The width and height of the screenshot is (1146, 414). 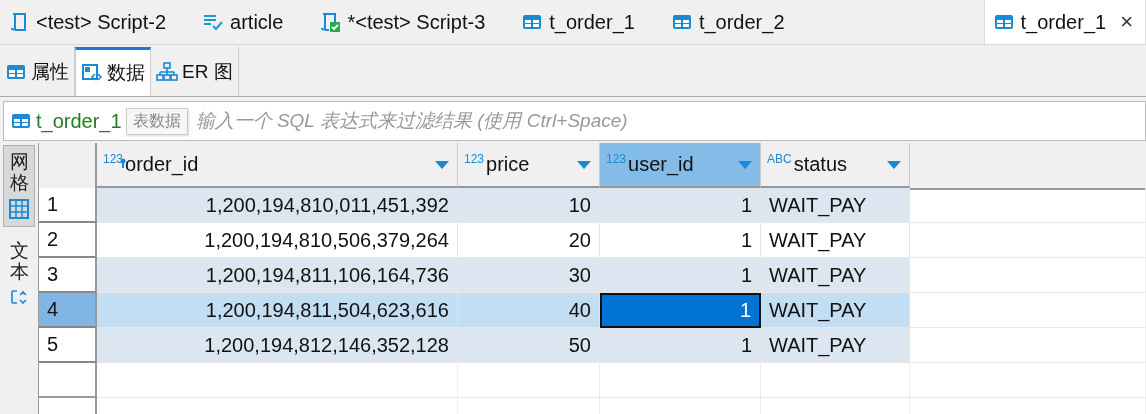 I want to click on tab-label: *<test> Script-3, so click(x=416, y=22).